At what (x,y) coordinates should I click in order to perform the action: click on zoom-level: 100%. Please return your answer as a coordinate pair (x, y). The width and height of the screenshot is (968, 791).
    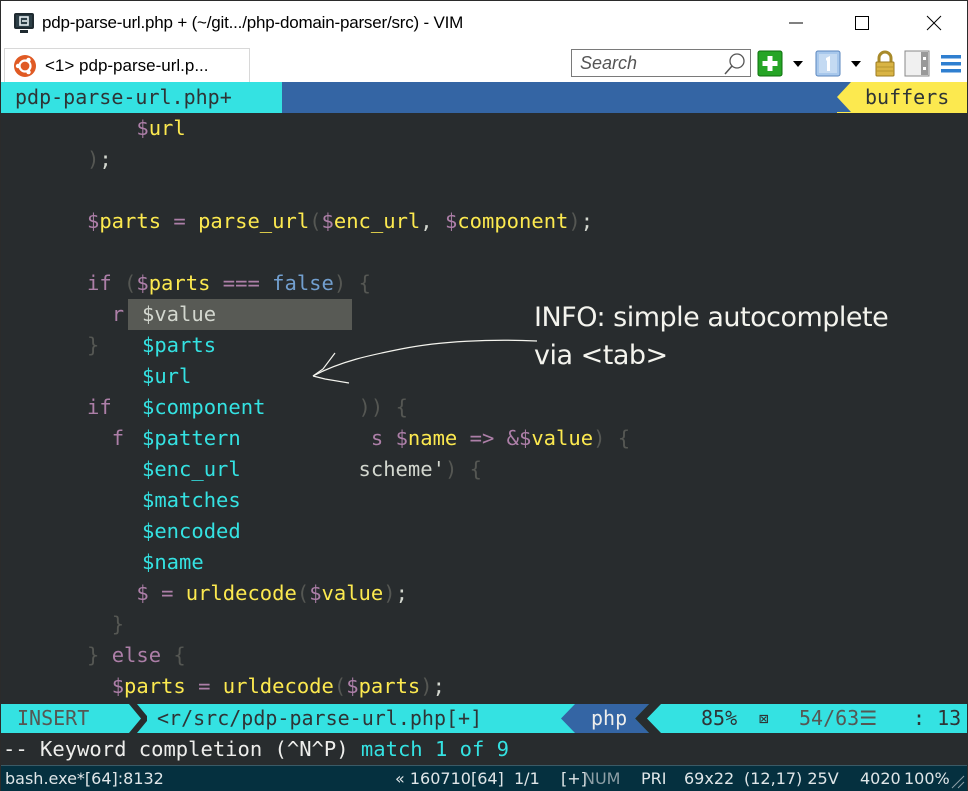
    Looking at the image, I should click on (927, 778).